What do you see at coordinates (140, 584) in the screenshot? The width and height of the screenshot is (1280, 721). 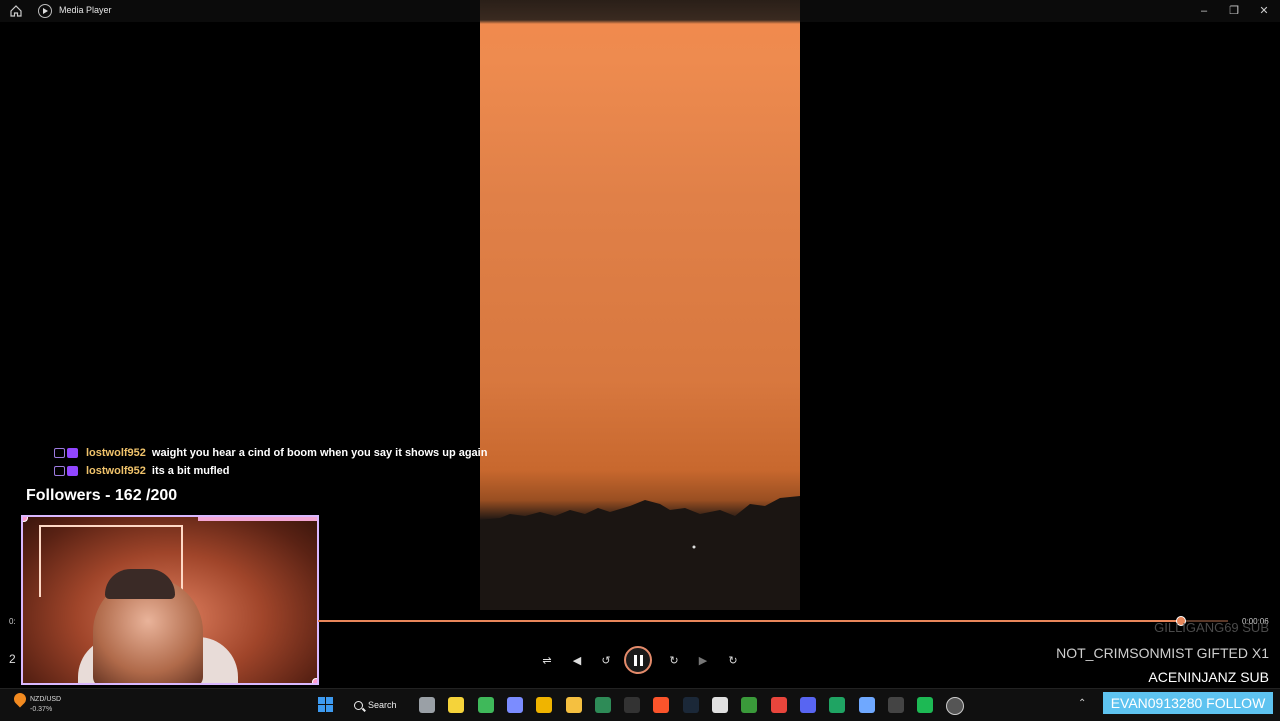 I see `webcam-person-cap` at bounding box center [140, 584].